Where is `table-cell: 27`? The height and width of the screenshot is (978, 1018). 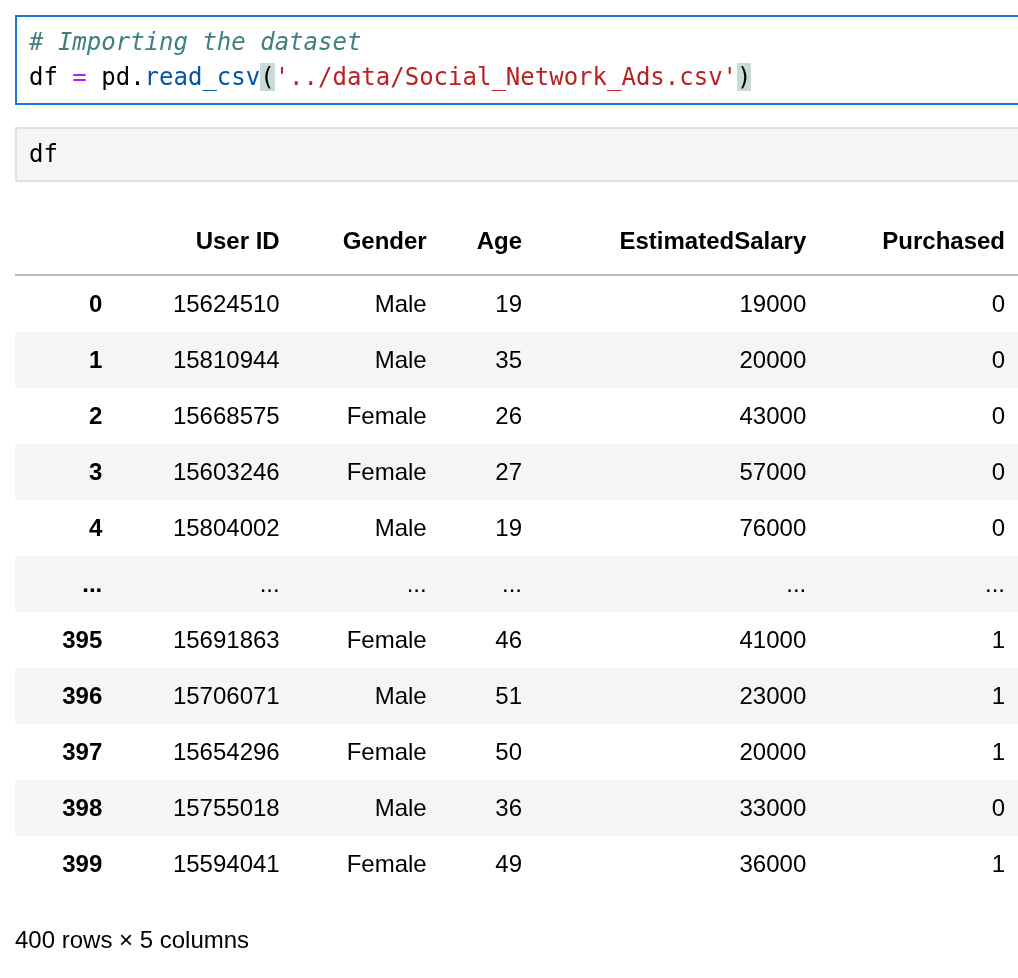
table-cell: 27 is located at coordinates (487, 472).